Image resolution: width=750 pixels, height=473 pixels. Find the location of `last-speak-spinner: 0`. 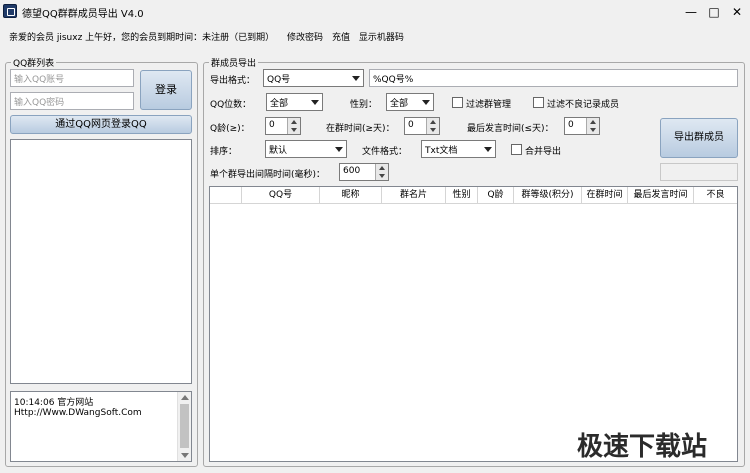

last-speak-spinner: 0 is located at coordinates (582, 126).